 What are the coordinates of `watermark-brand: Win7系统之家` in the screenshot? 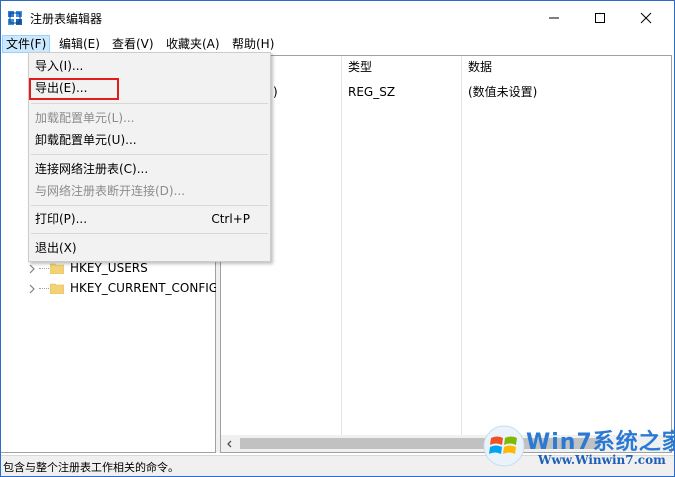 It's located at (600, 442).